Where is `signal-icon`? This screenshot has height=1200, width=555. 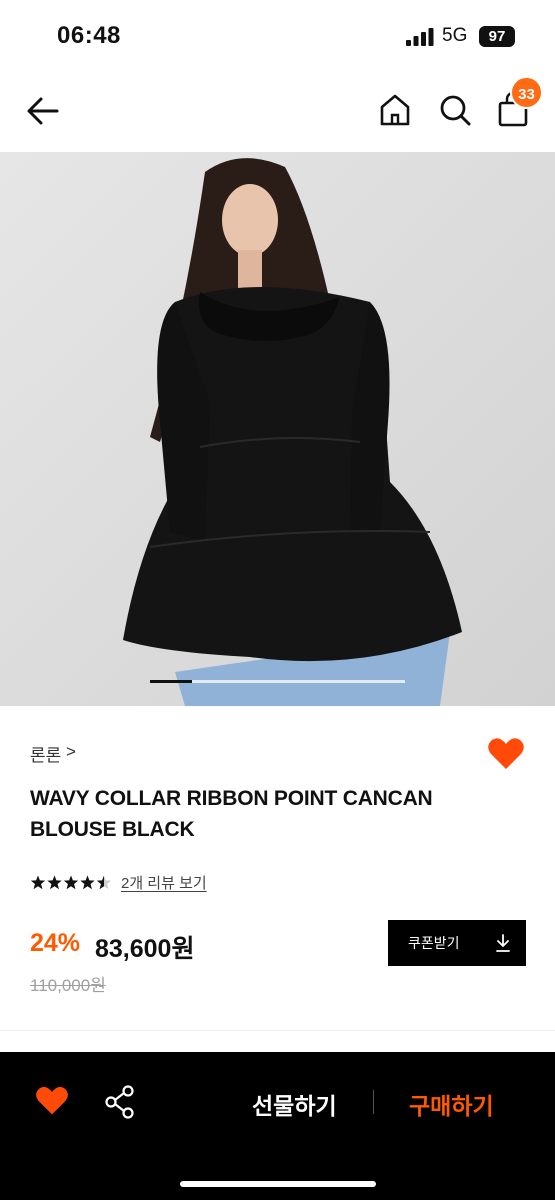 signal-icon is located at coordinates (420, 37).